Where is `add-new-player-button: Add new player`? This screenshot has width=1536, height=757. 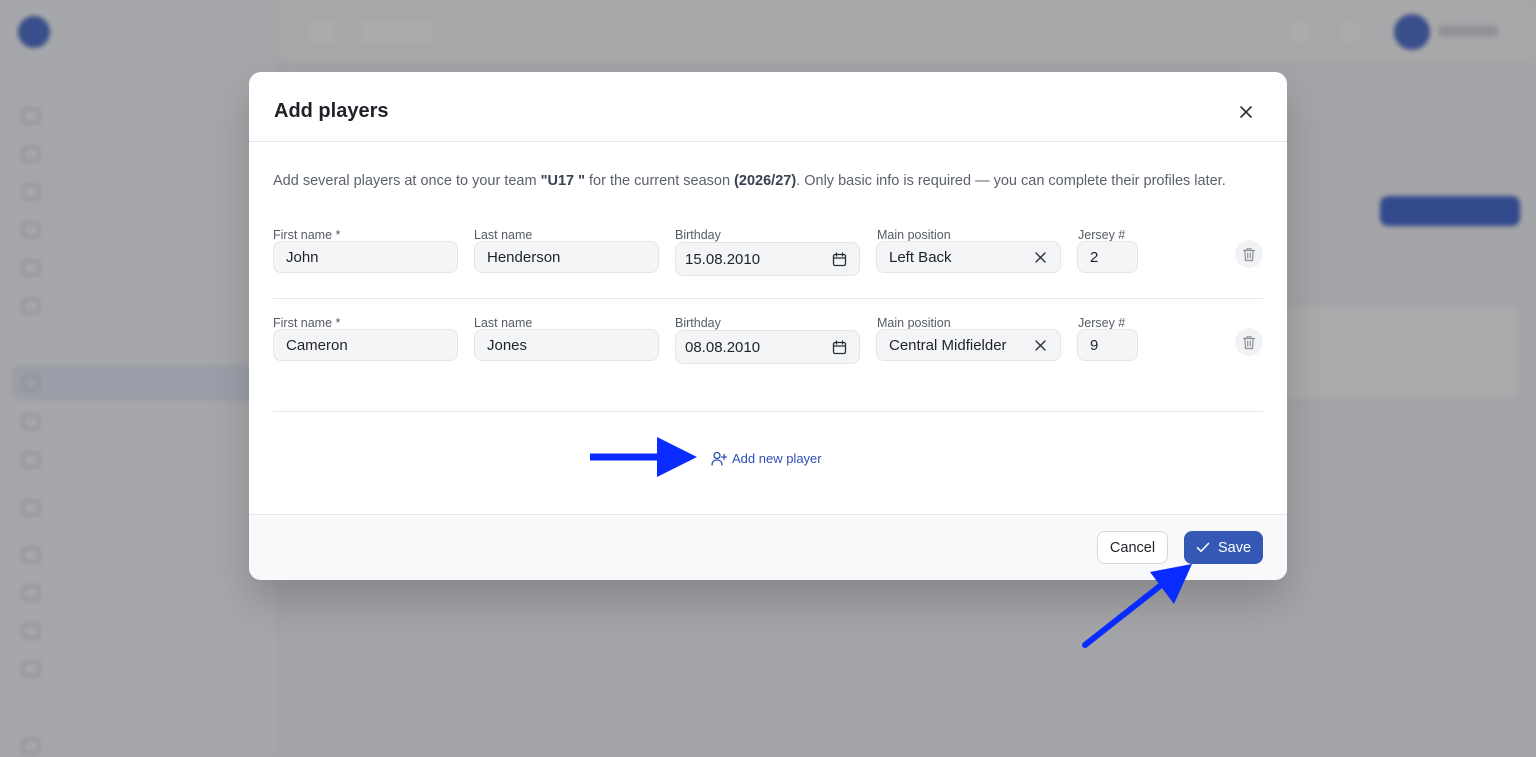 add-new-player-button: Add new player is located at coordinates (766, 458).